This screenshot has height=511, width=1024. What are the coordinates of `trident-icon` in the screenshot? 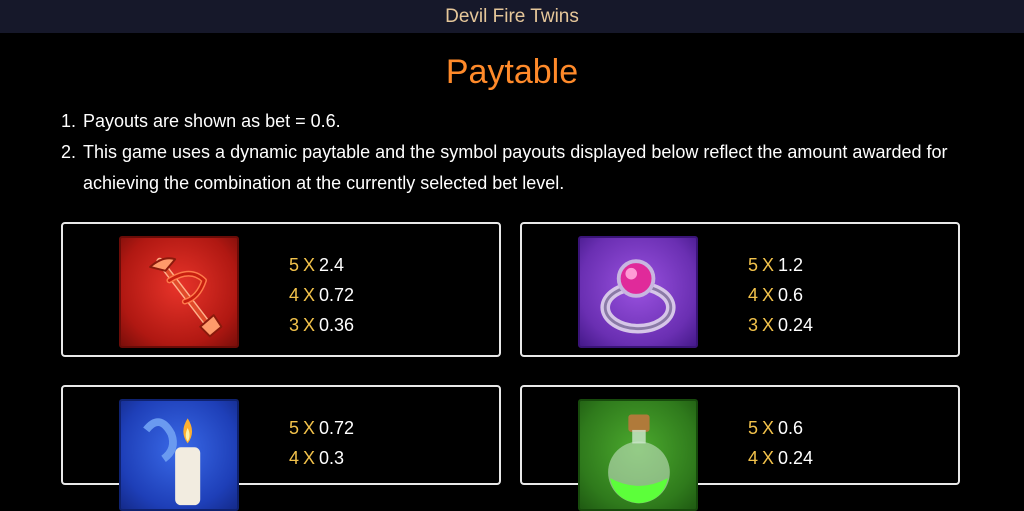 It's located at (179, 292).